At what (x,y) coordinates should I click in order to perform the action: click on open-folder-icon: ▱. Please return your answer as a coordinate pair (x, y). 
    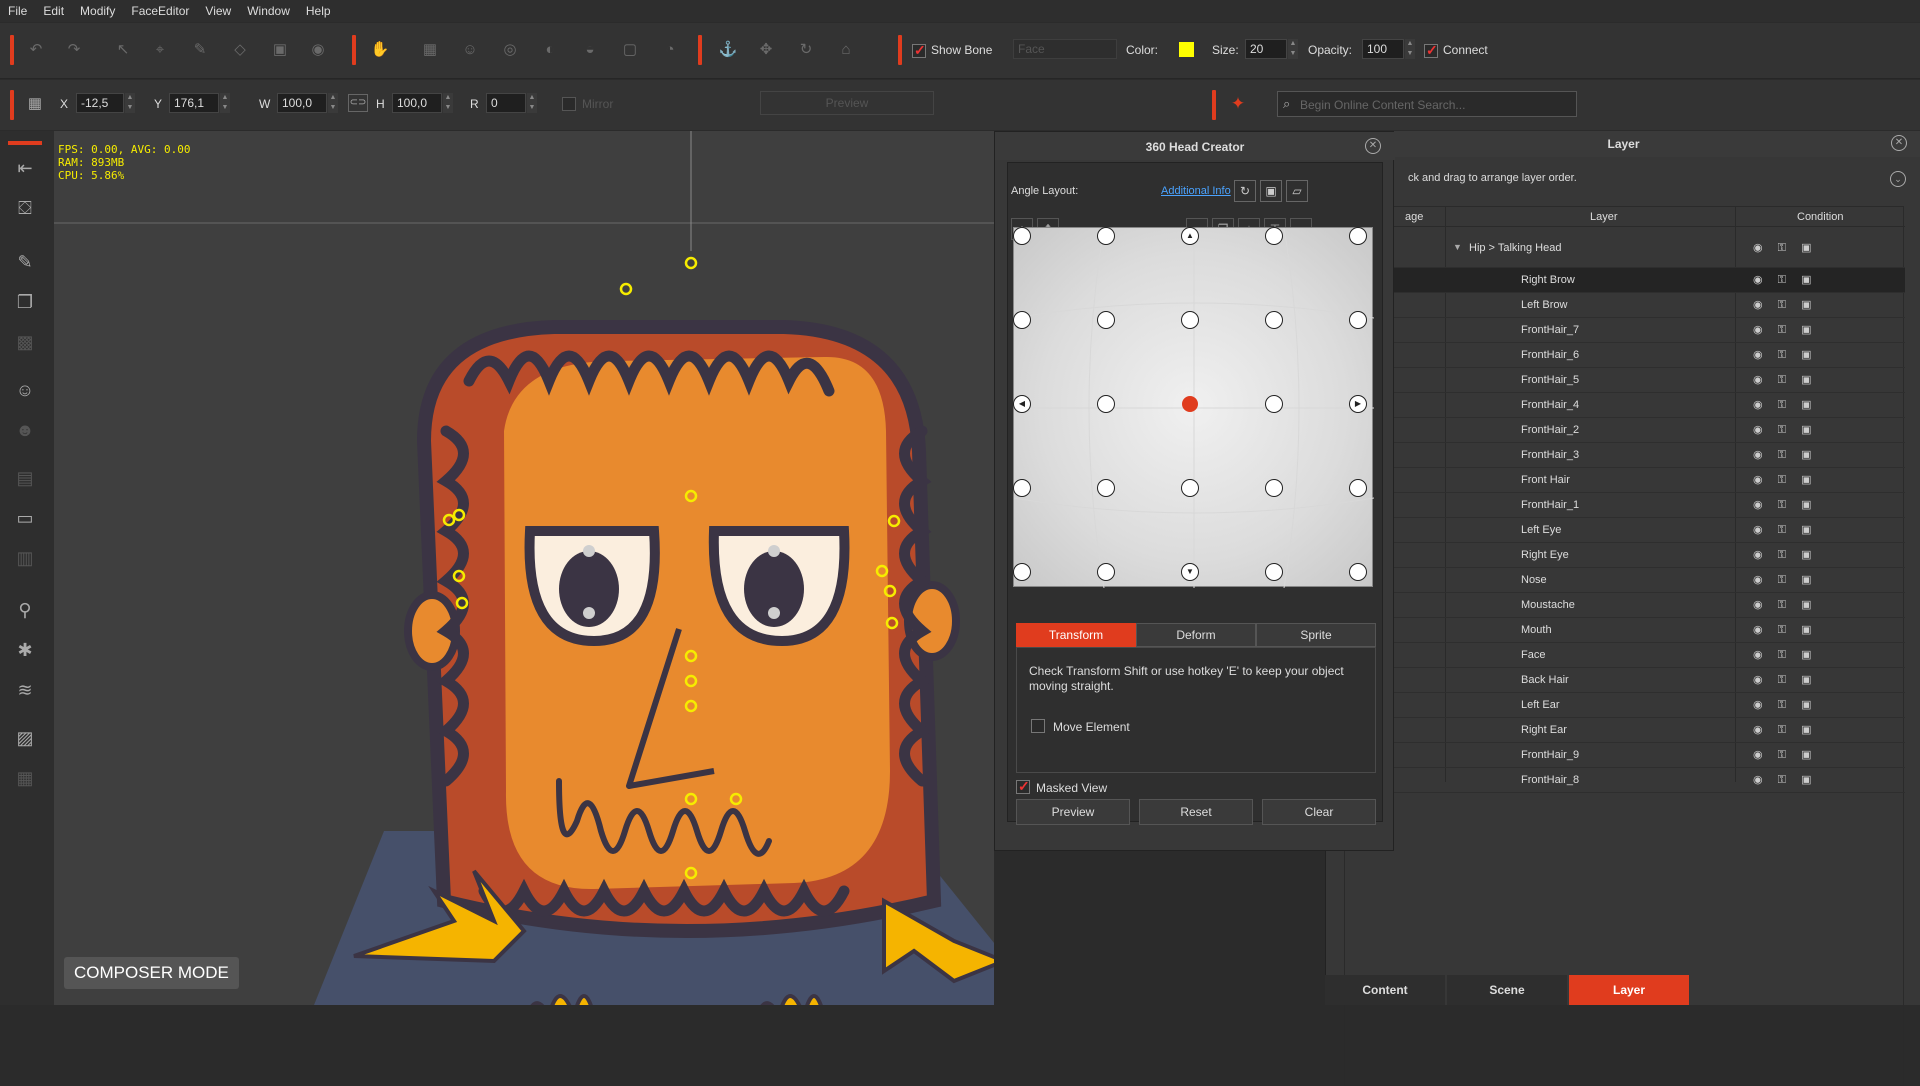
    Looking at the image, I should click on (1297, 191).